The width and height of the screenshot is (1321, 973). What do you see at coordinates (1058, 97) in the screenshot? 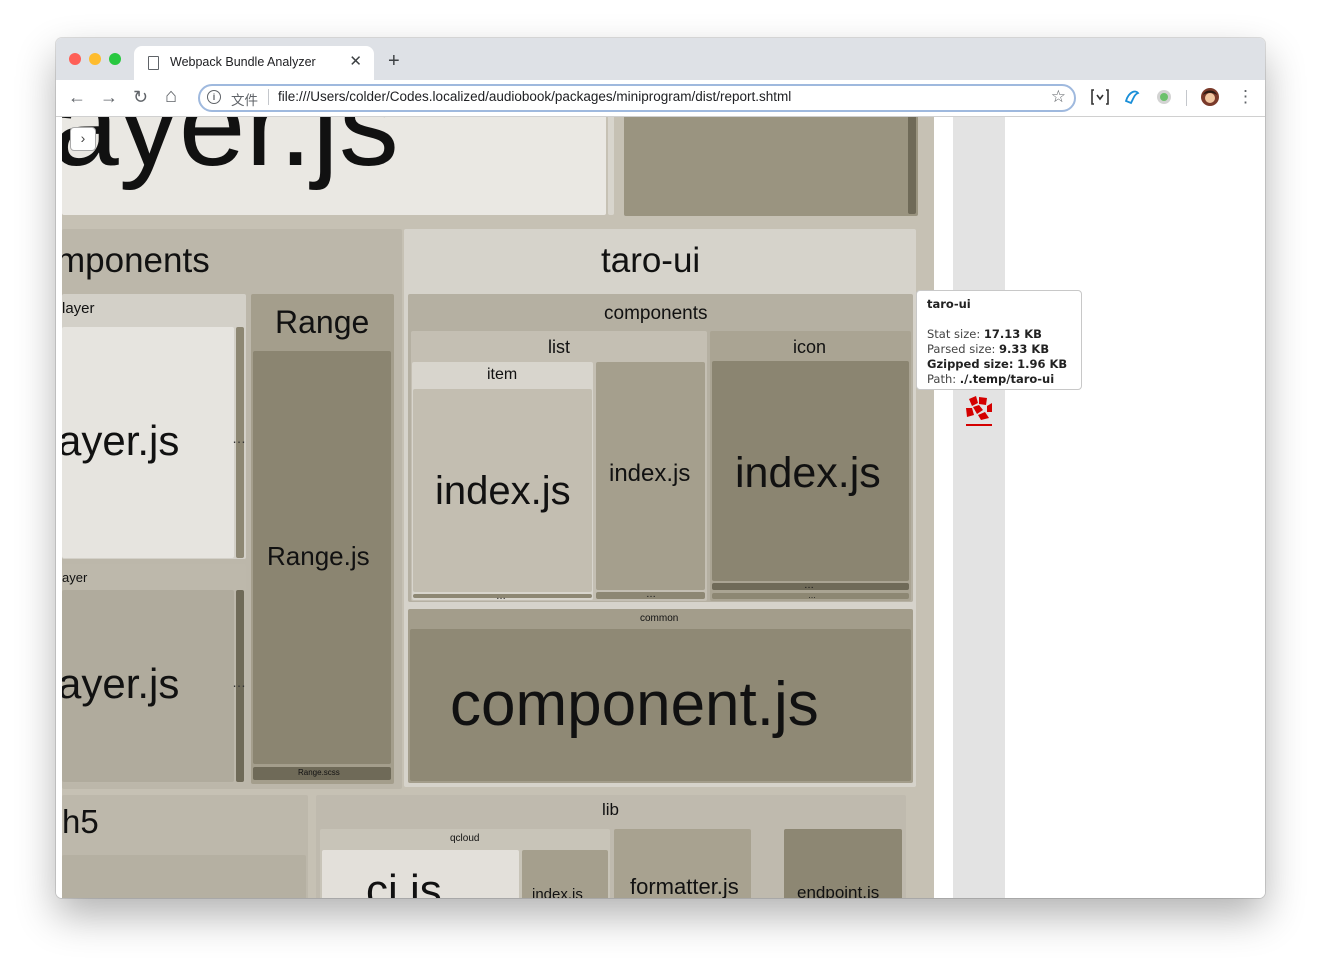
I see `bookmark-star-icon: ☆` at bounding box center [1058, 97].